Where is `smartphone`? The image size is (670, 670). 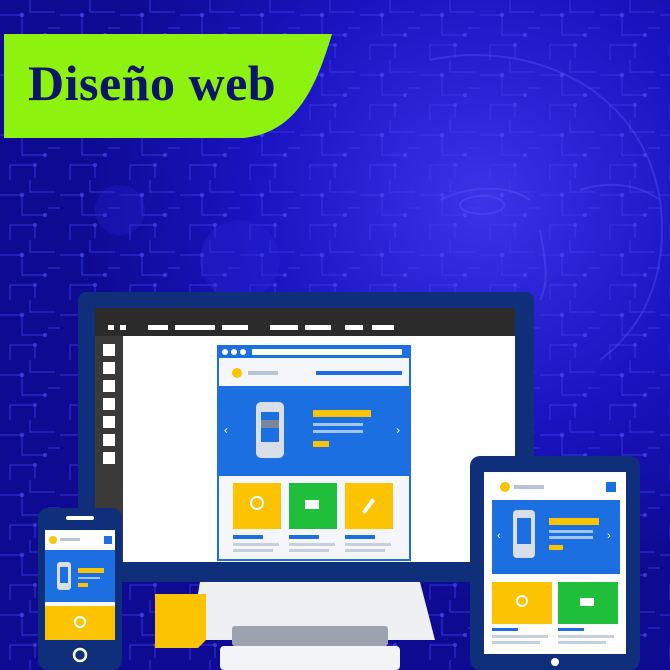
smartphone is located at coordinates (80, 589).